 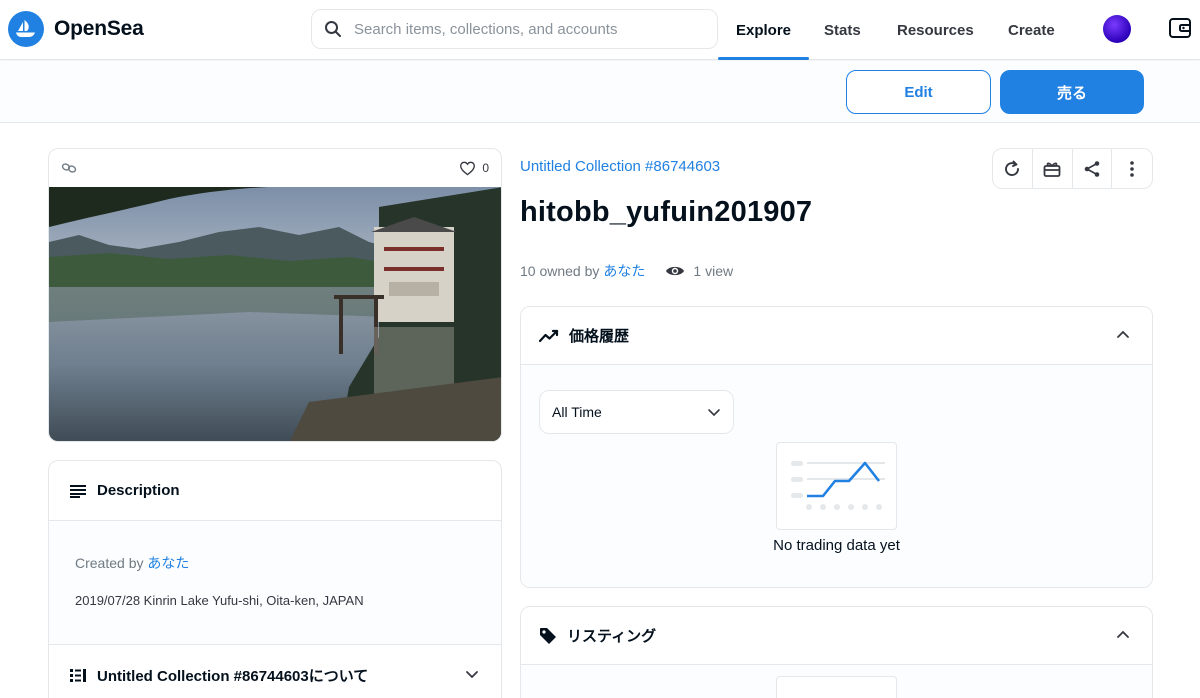 I want to click on profile-avatar, so click(x=1117, y=29).